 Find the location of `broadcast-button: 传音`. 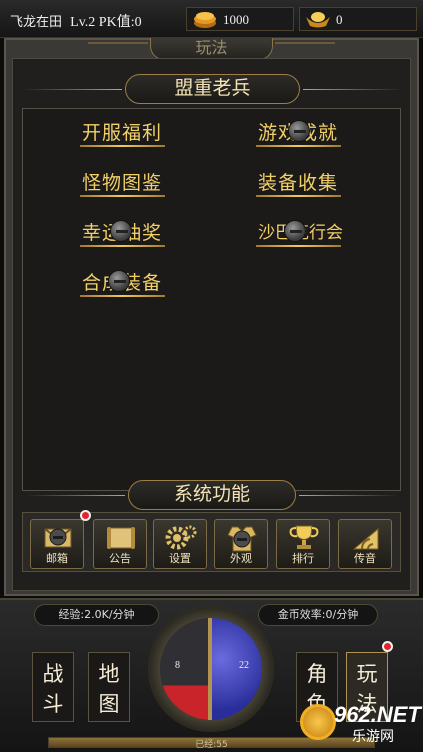

broadcast-button: 传音 is located at coordinates (365, 544).